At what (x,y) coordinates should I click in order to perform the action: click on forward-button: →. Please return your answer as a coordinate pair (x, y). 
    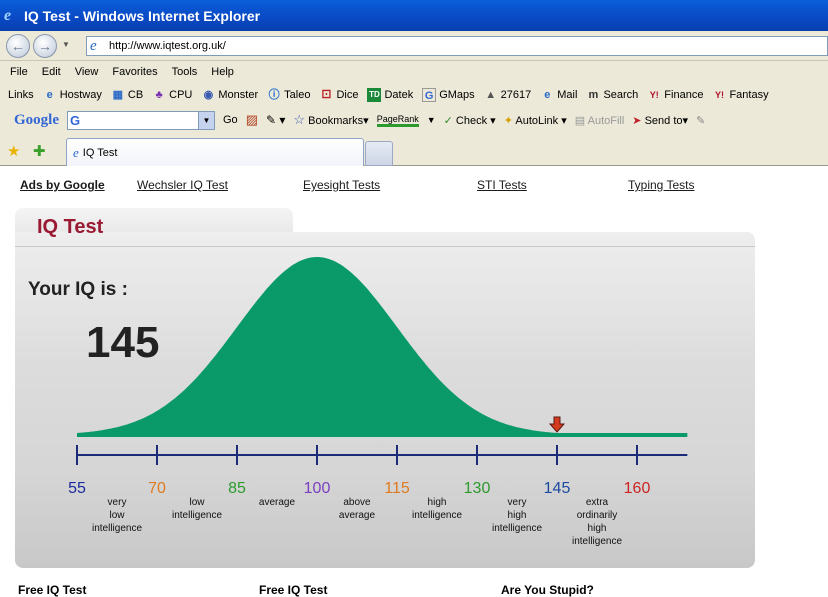
    Looking at the image, I should click on (45, 46).